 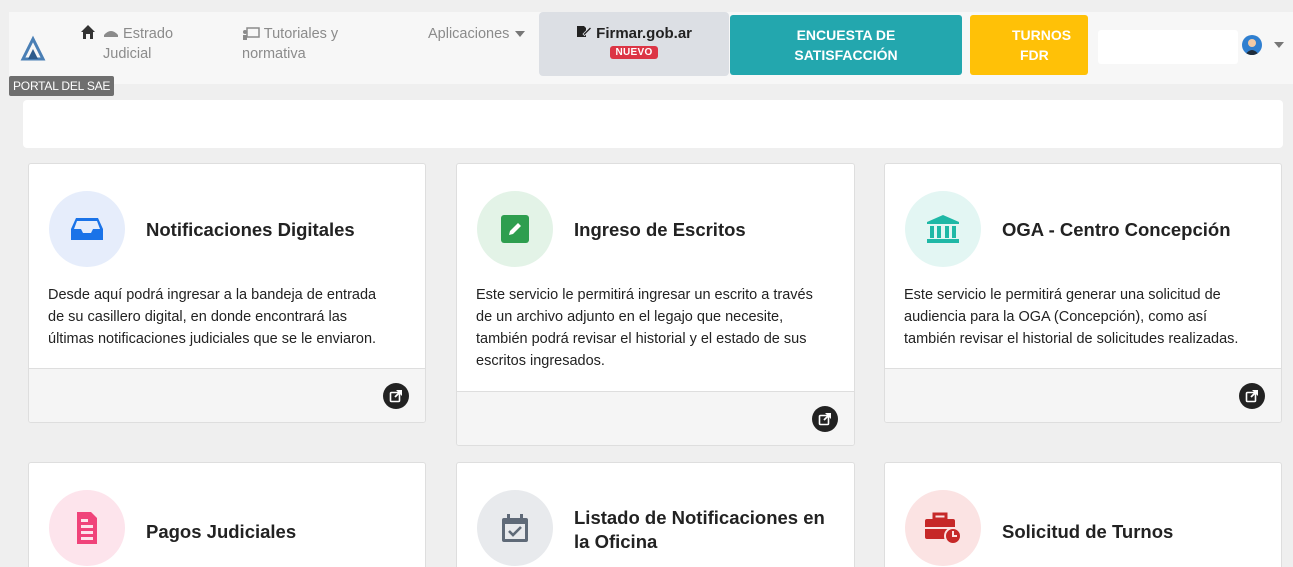 I want to click on nav-estrado-judicial: Estrado Judicial, so click(x=138, y=44).